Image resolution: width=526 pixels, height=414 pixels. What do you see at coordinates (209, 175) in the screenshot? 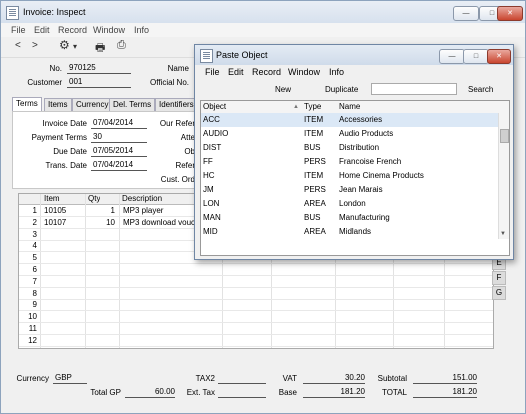
I see `object-cell: HC` at bounding box center [209, 175].